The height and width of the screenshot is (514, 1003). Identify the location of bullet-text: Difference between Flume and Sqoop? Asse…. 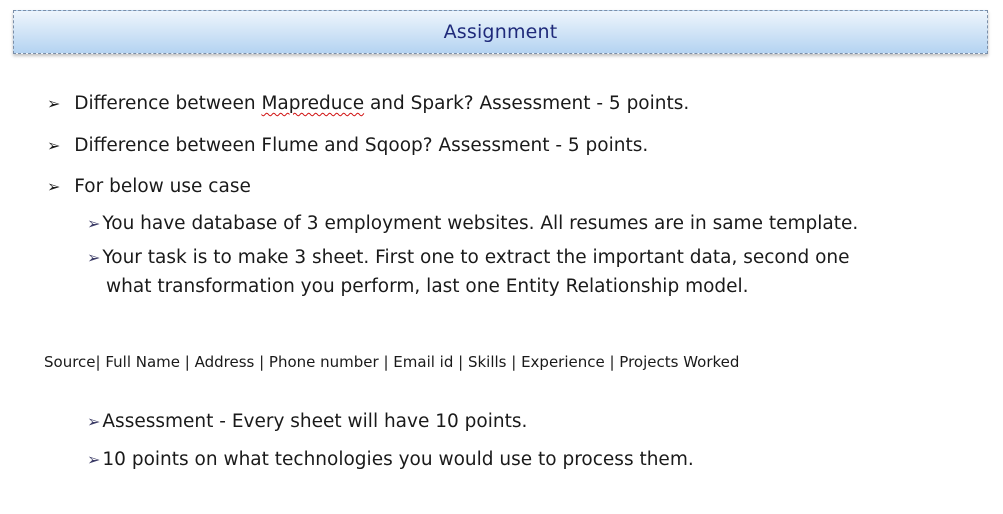
(361, 145).